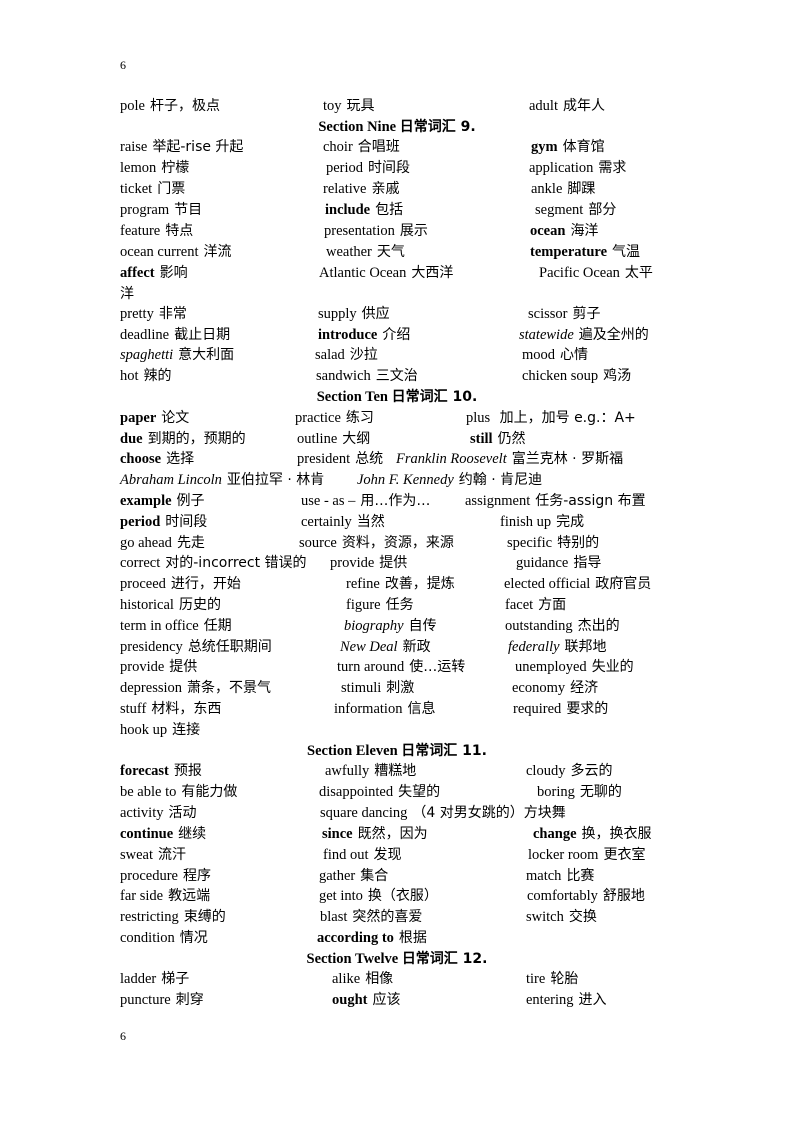 The height and width of the screenshot is (1123, 794). I want to click on english-term: stuff, so click(133, 709).